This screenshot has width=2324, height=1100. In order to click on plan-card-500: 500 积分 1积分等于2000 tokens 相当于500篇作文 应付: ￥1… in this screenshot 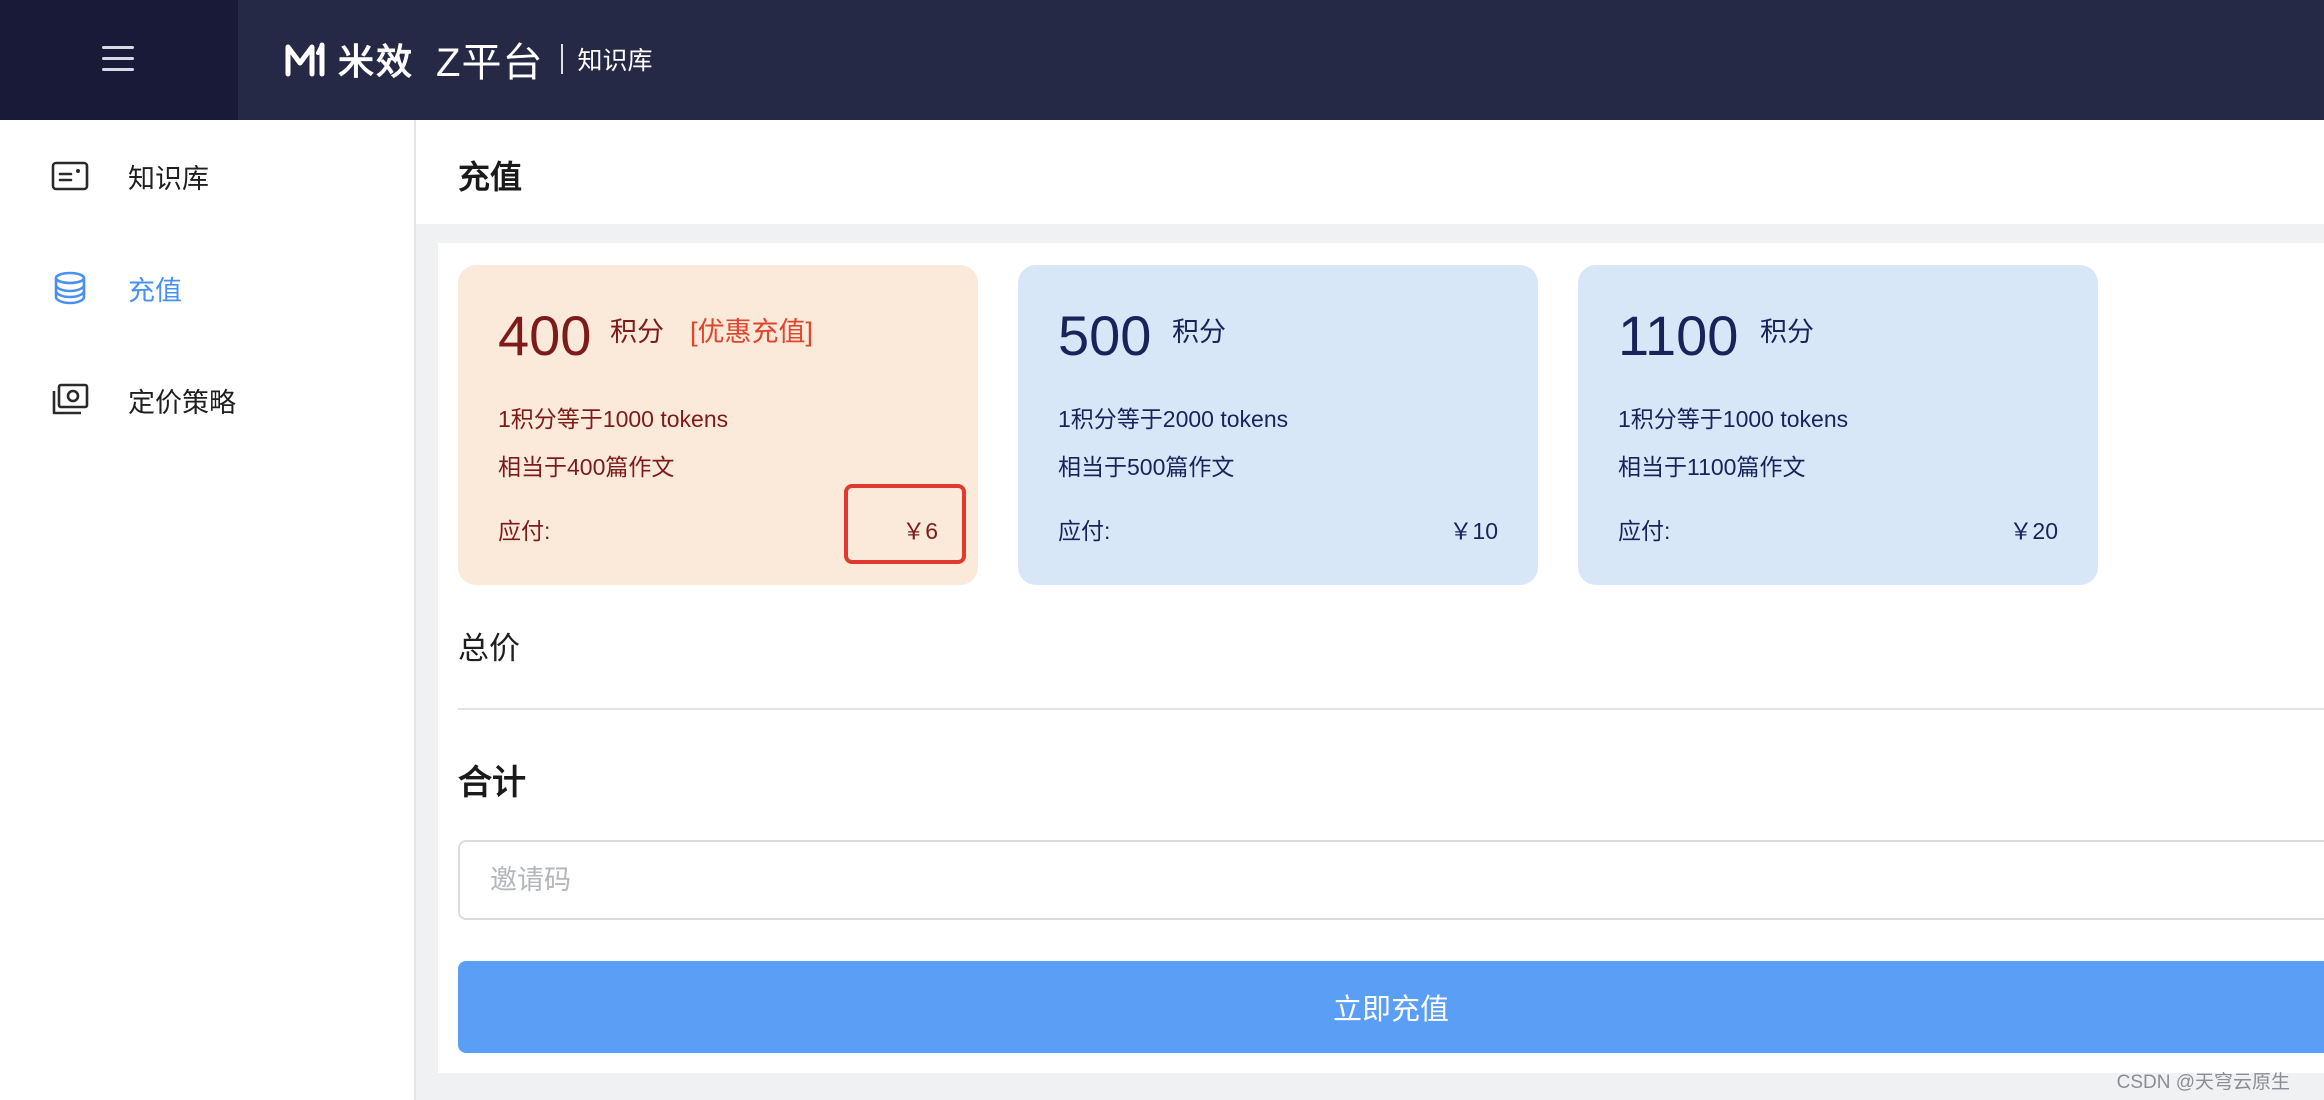, I will do `click(1278, 425)`.